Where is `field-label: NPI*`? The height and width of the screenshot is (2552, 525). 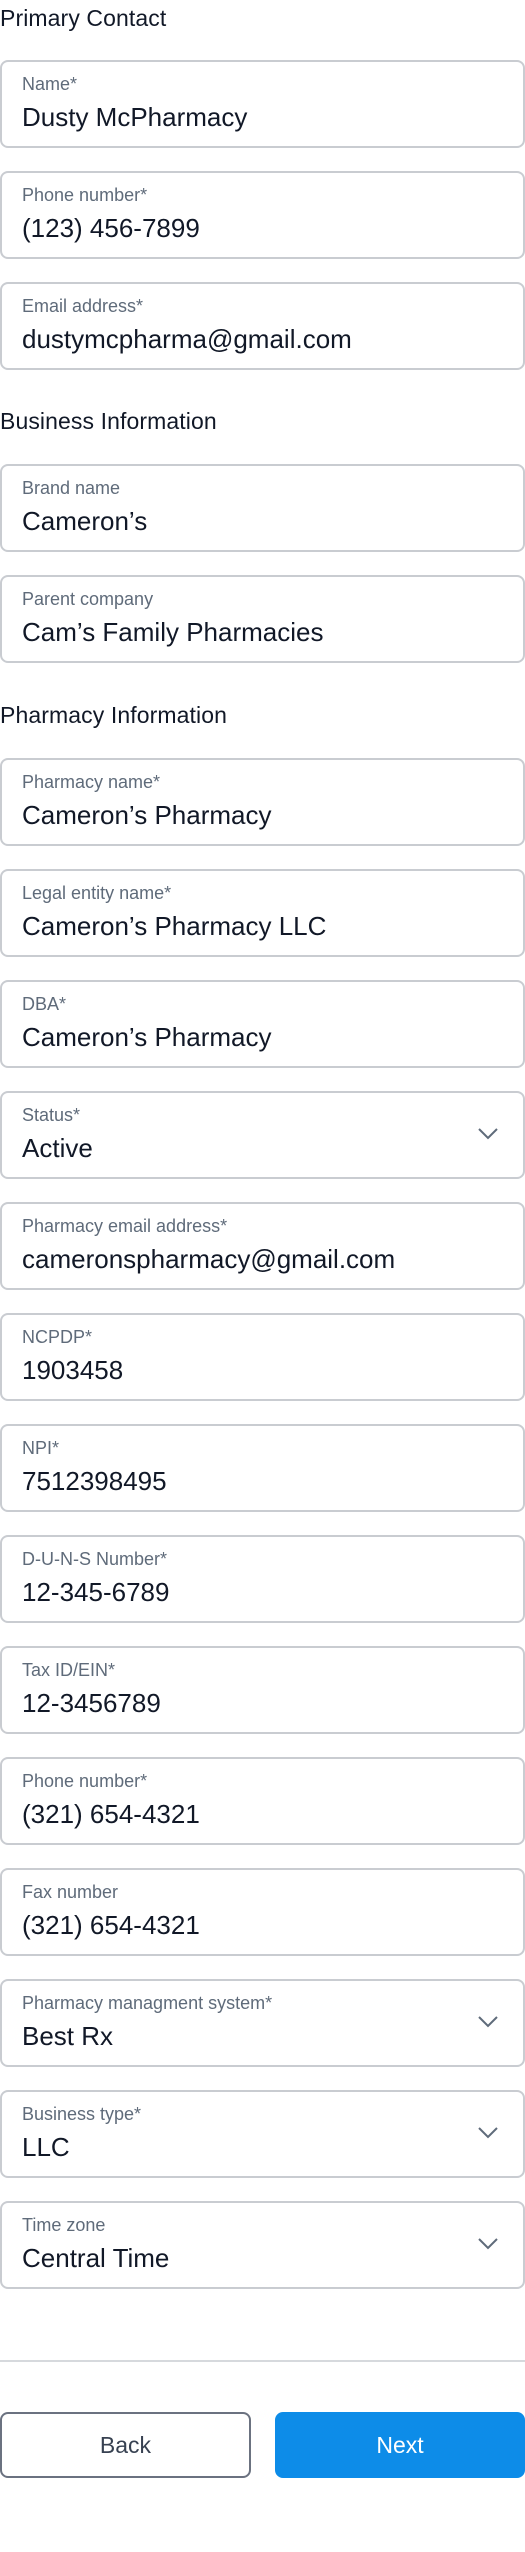 field-label: NPI* is located at coordinates (41, 1448).